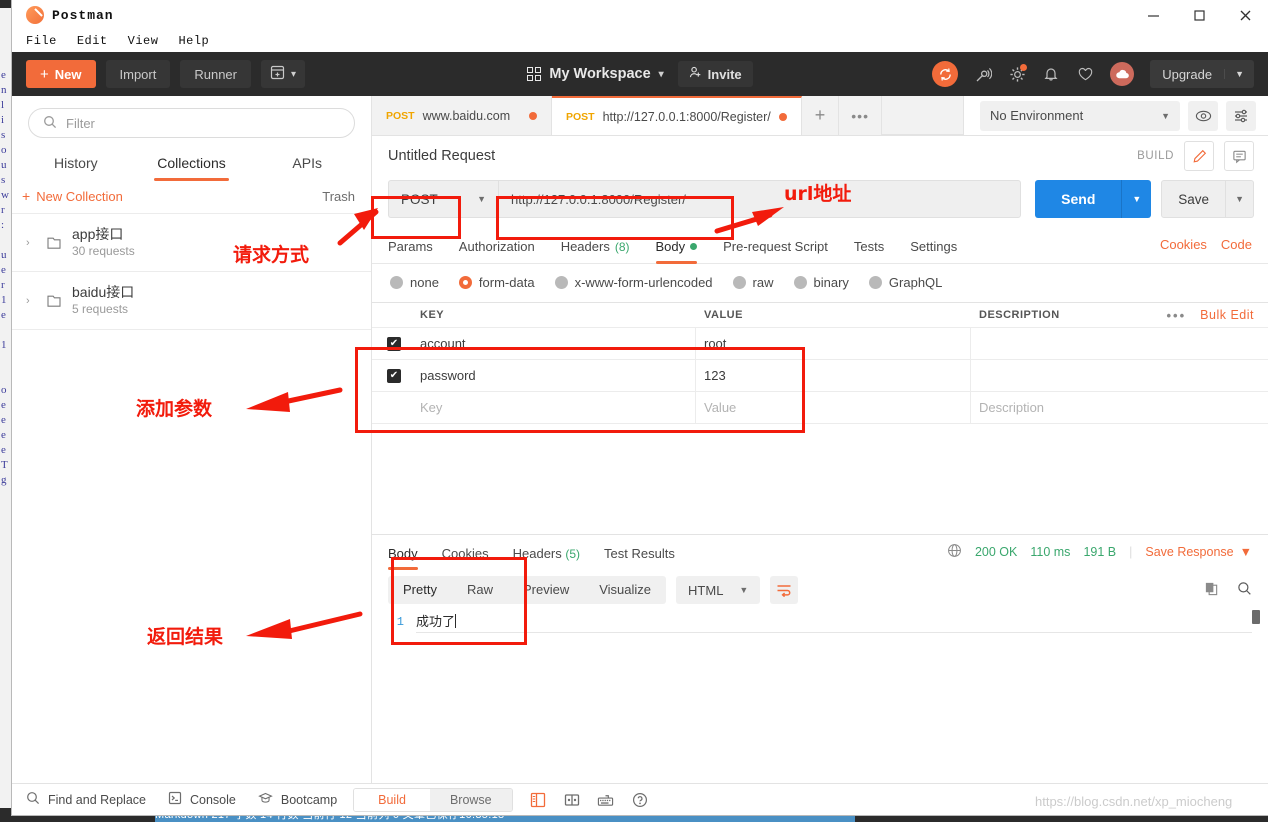 The width and height of the screenshot is (1268, 822). I want to click on send-button: Send, so click(1078, 199).